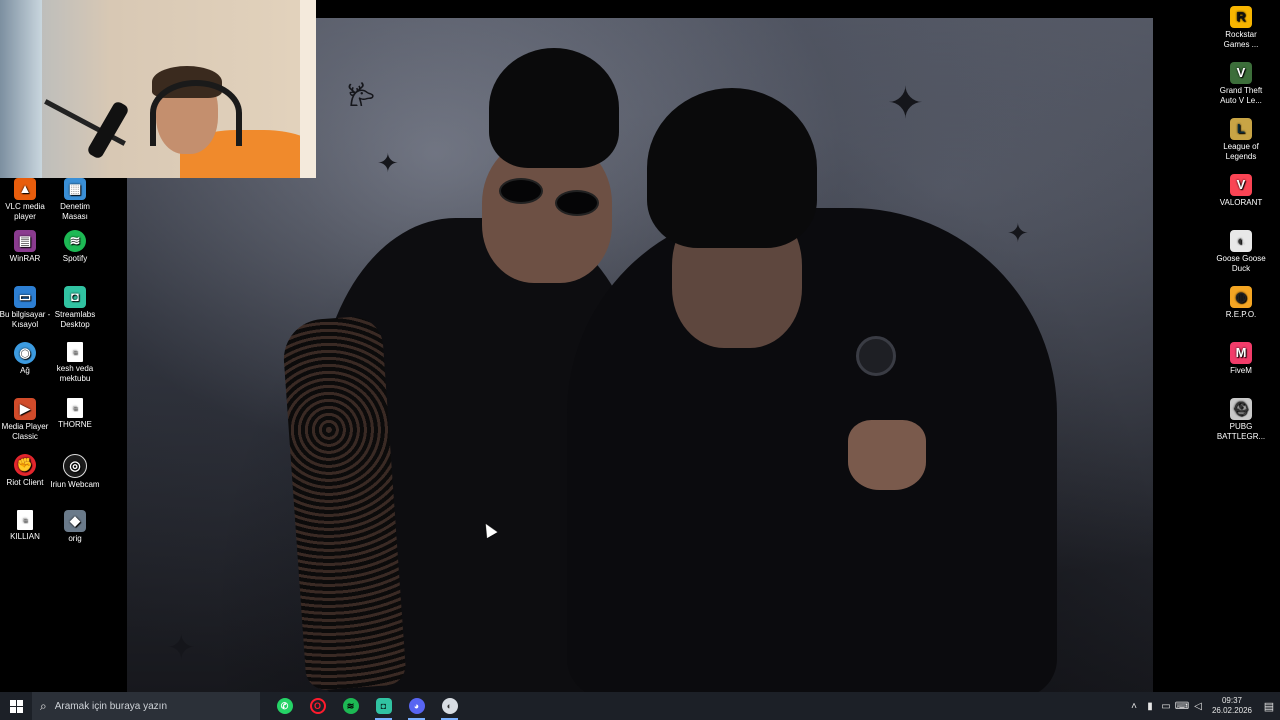  Describe the element at coordinates (1241, 314) in the screenshot. I see `desktop-icon-label: R.E.P.O.` at that location.